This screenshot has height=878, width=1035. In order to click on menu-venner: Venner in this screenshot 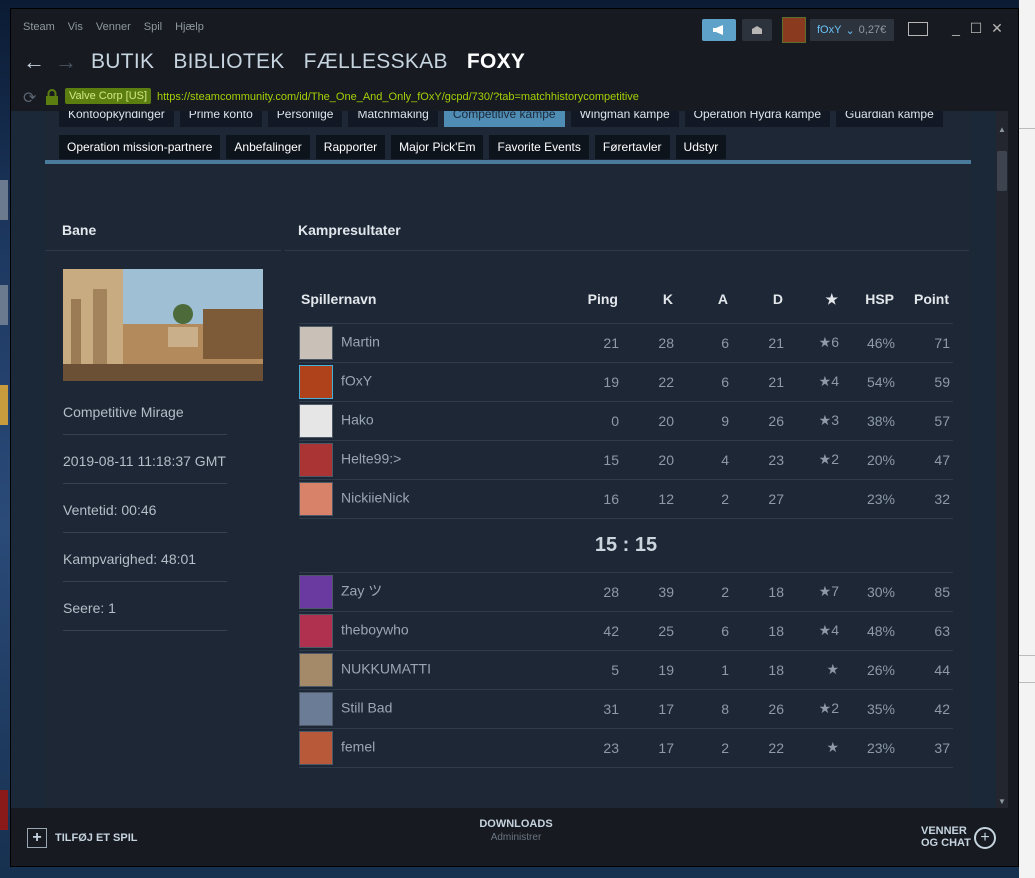, I will do `click(113, 27)`.